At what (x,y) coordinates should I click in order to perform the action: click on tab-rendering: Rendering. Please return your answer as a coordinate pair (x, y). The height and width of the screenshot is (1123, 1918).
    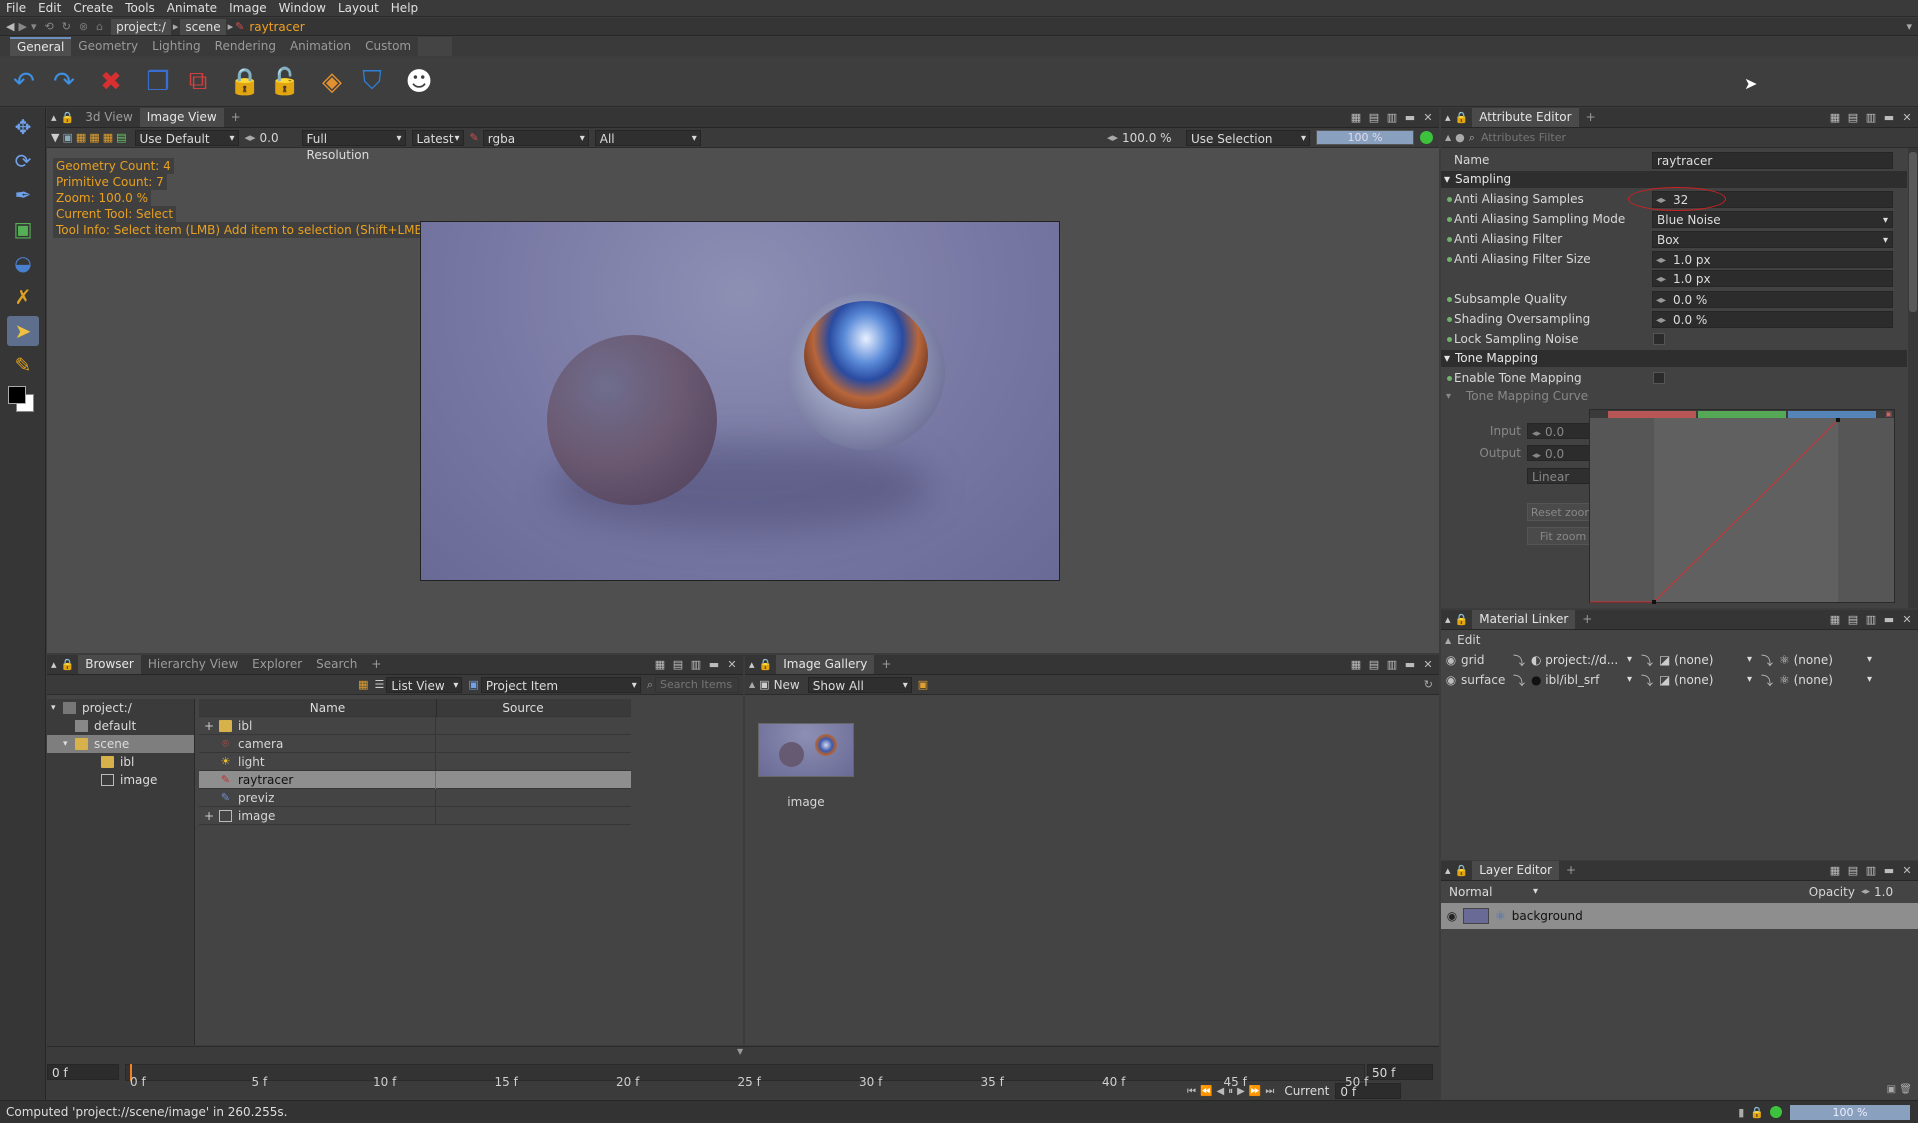
    Looking at the image, I should click on (245, 46).